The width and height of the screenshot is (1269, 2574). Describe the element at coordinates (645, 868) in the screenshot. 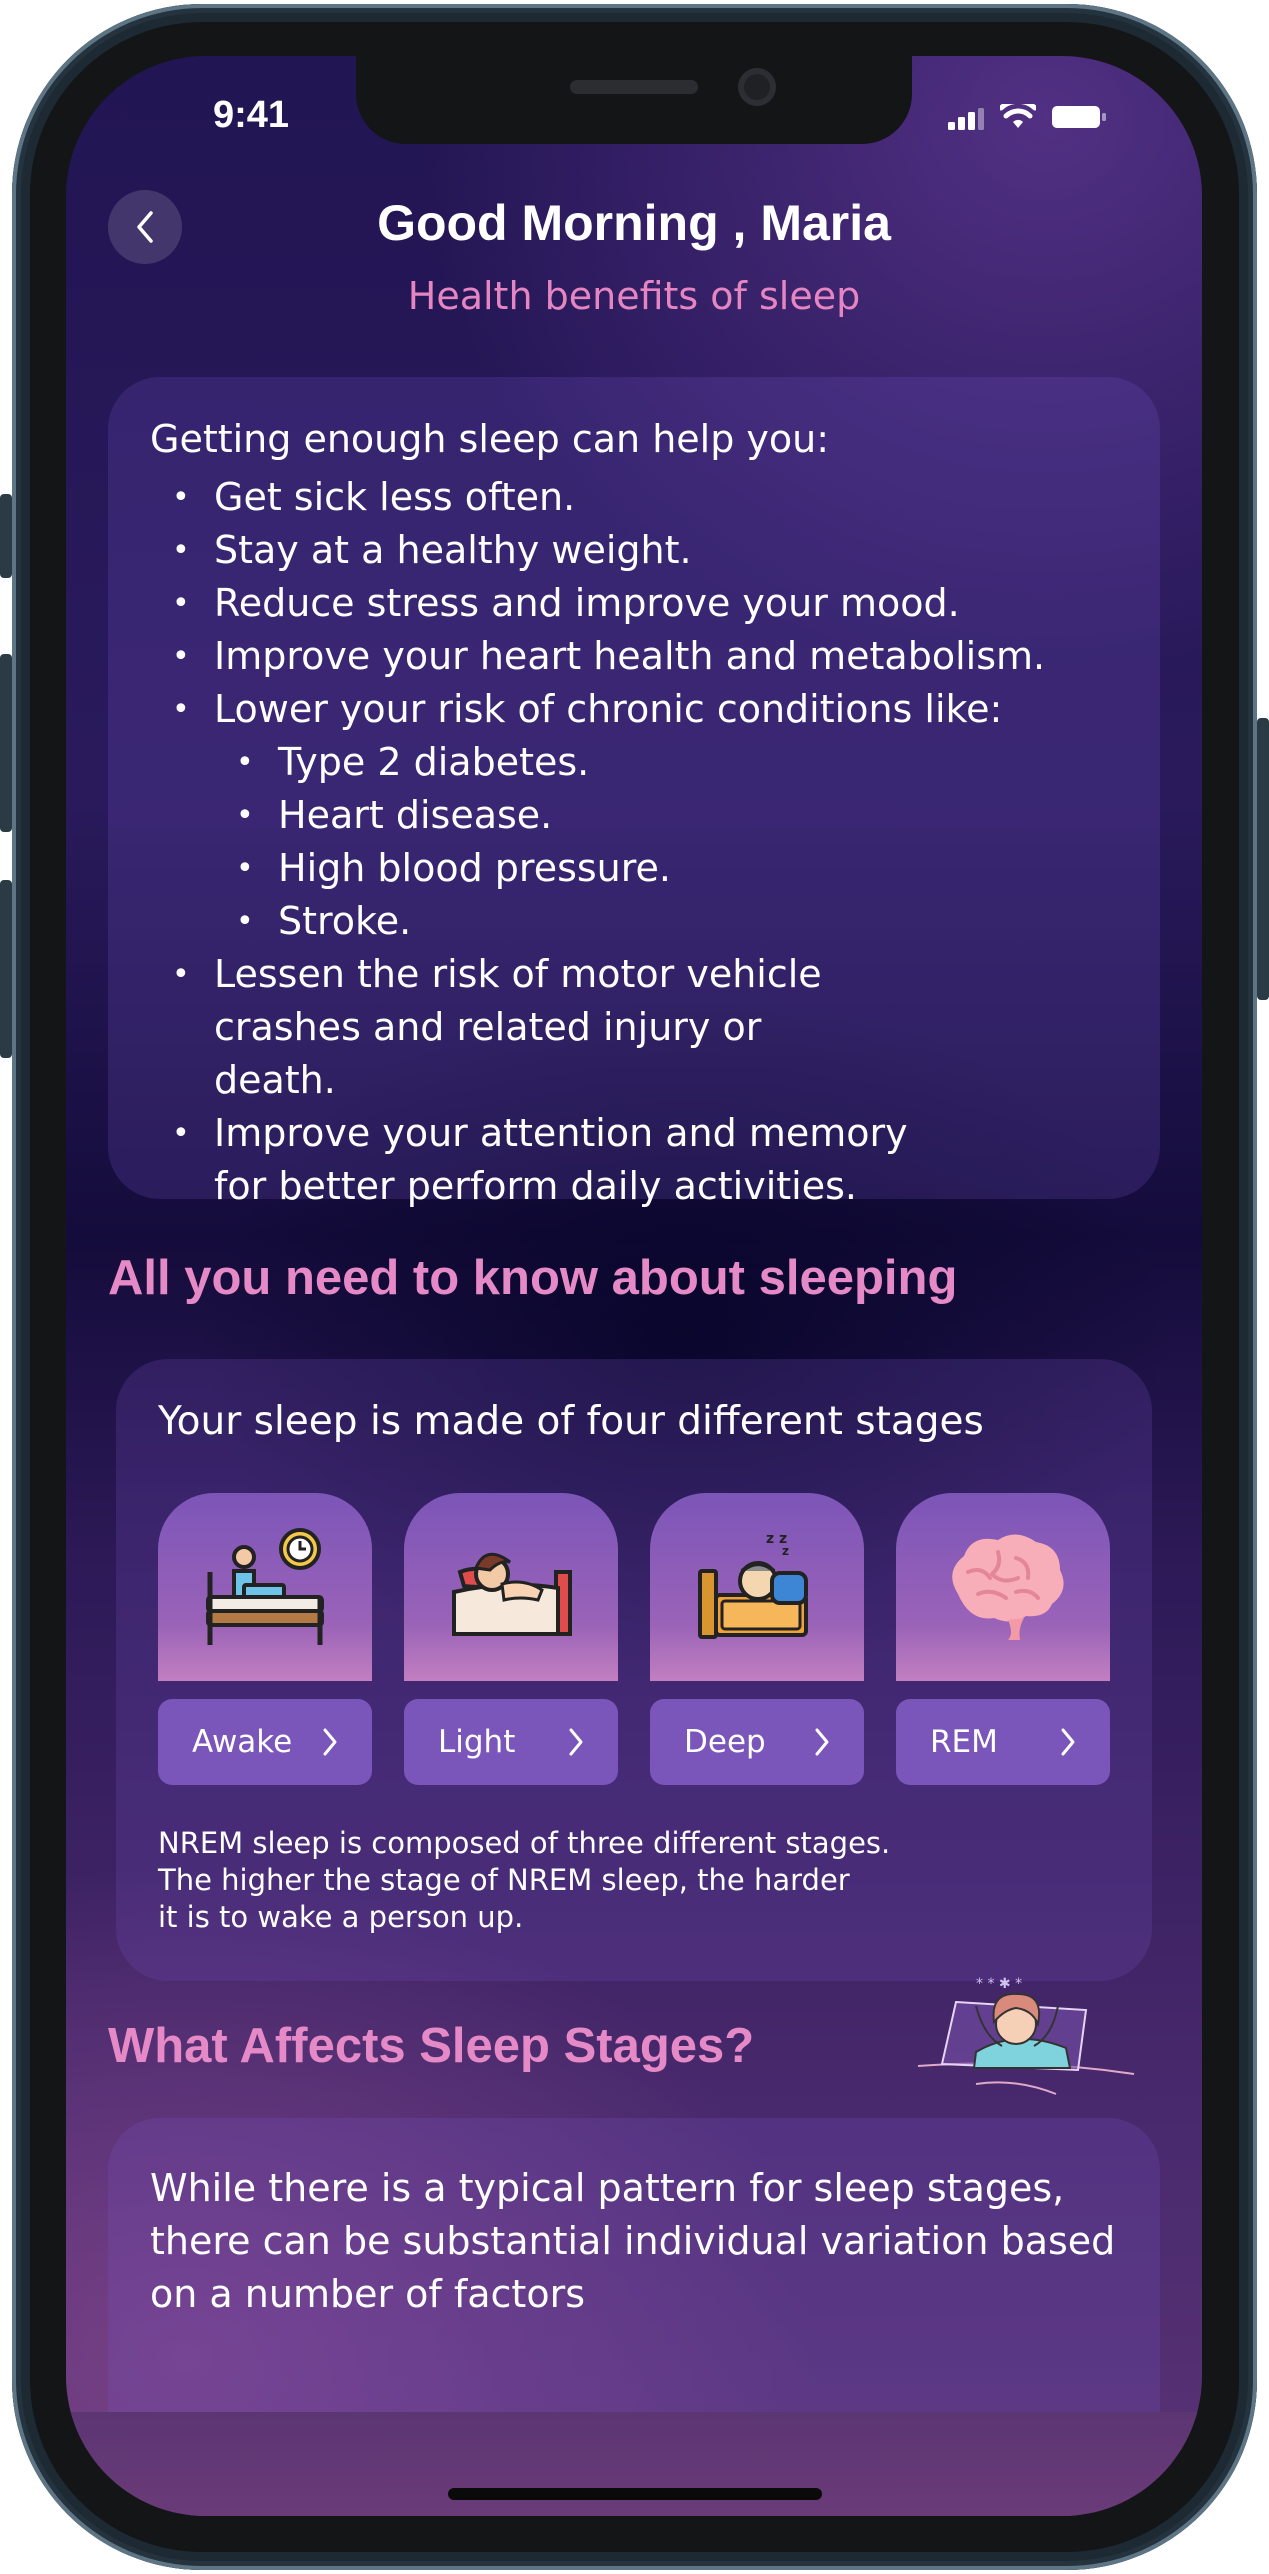

I see `sub-list-item: High blood pressure.` at that location.